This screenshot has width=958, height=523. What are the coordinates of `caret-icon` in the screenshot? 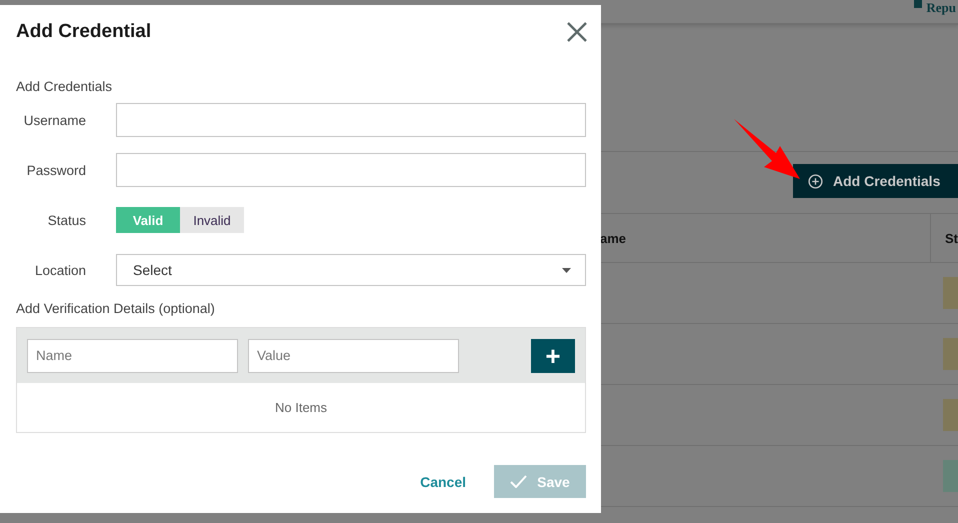 It's located at (566, 270).